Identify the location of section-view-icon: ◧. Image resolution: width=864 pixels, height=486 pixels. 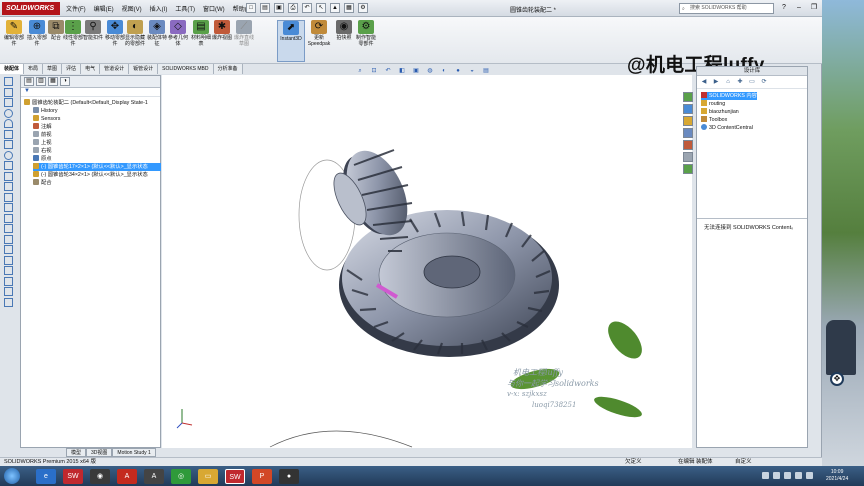
(402, 71).